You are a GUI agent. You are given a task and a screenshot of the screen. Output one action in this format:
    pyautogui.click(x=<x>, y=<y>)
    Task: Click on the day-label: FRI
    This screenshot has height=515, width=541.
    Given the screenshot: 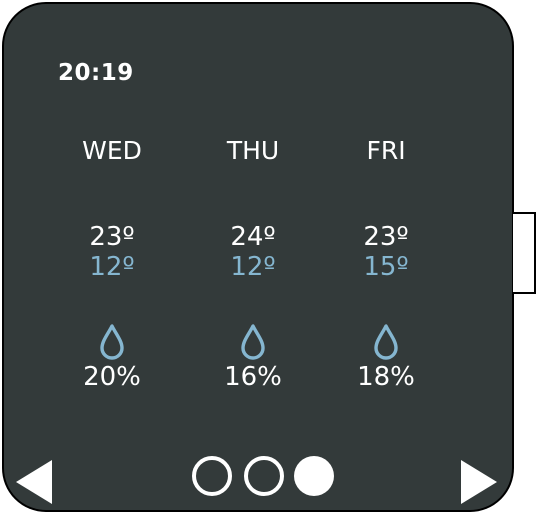 What is the action you would take?
    pyautogui.click(x=386, y=150)
    